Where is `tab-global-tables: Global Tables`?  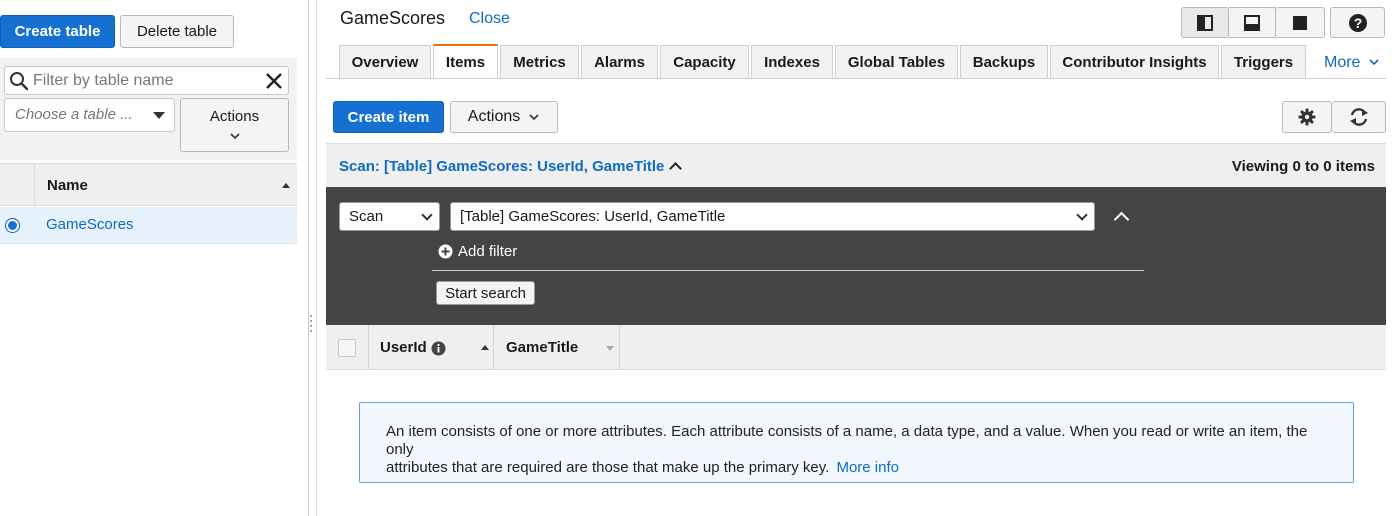
tab-global-tables: Global Tables is located at coordinates (896, 61).